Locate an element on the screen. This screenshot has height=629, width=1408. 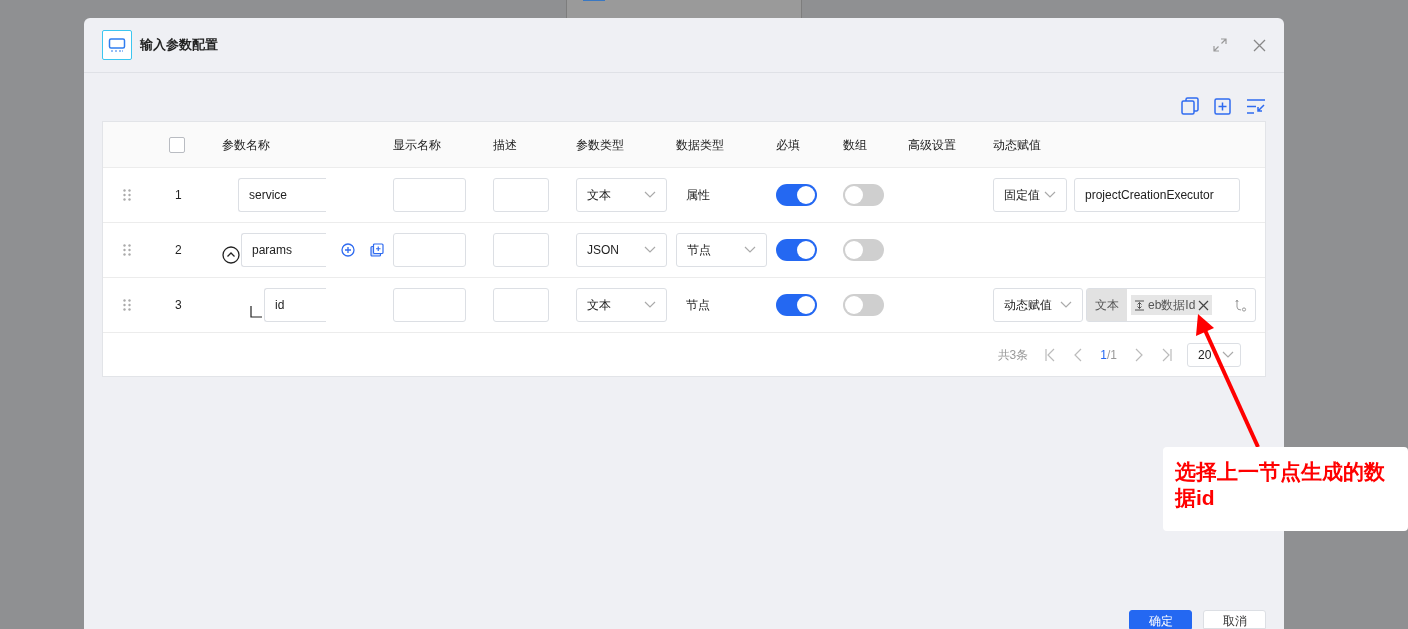
data-type-select: 节点 is located at coordinates (721, 250).